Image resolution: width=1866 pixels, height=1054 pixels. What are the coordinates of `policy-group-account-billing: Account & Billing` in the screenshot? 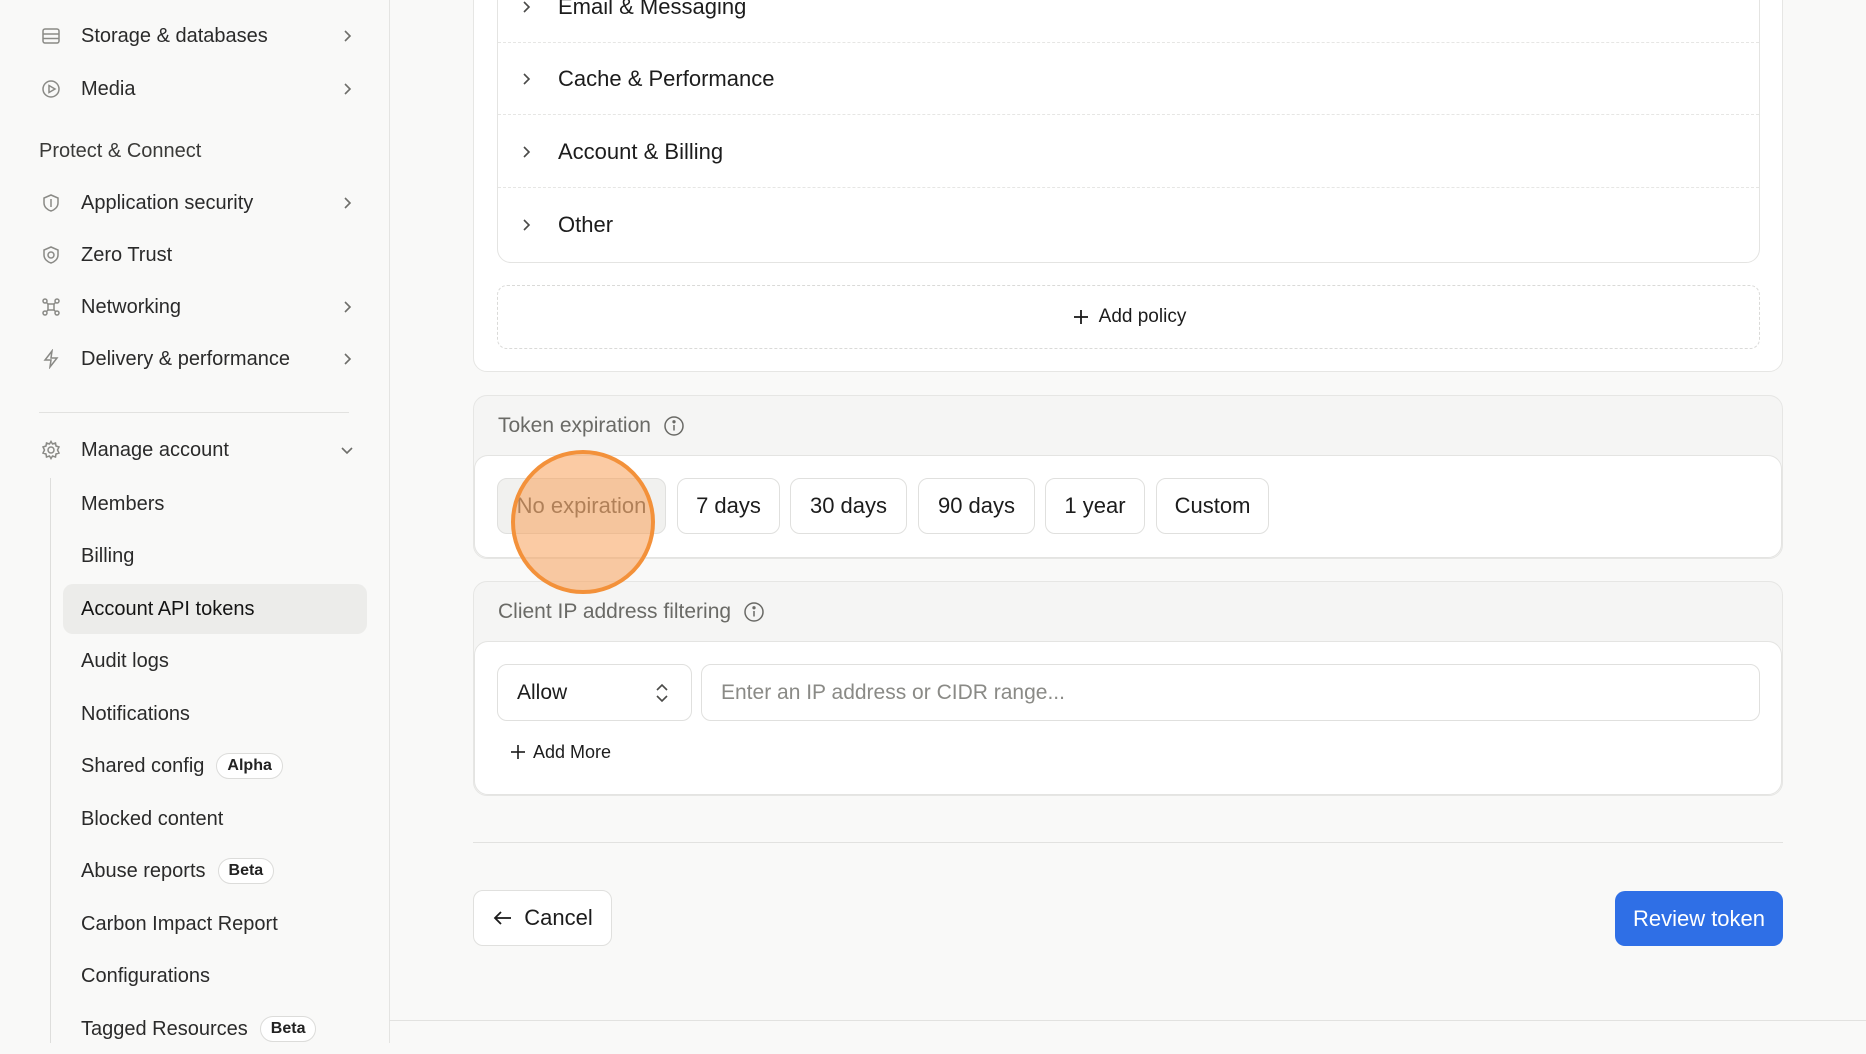 It's located at (1128, 152).